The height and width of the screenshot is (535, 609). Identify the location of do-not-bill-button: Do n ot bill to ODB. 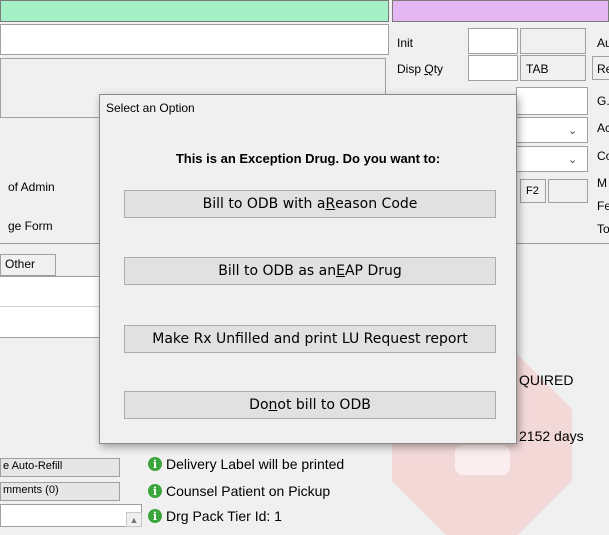
(310, 405).